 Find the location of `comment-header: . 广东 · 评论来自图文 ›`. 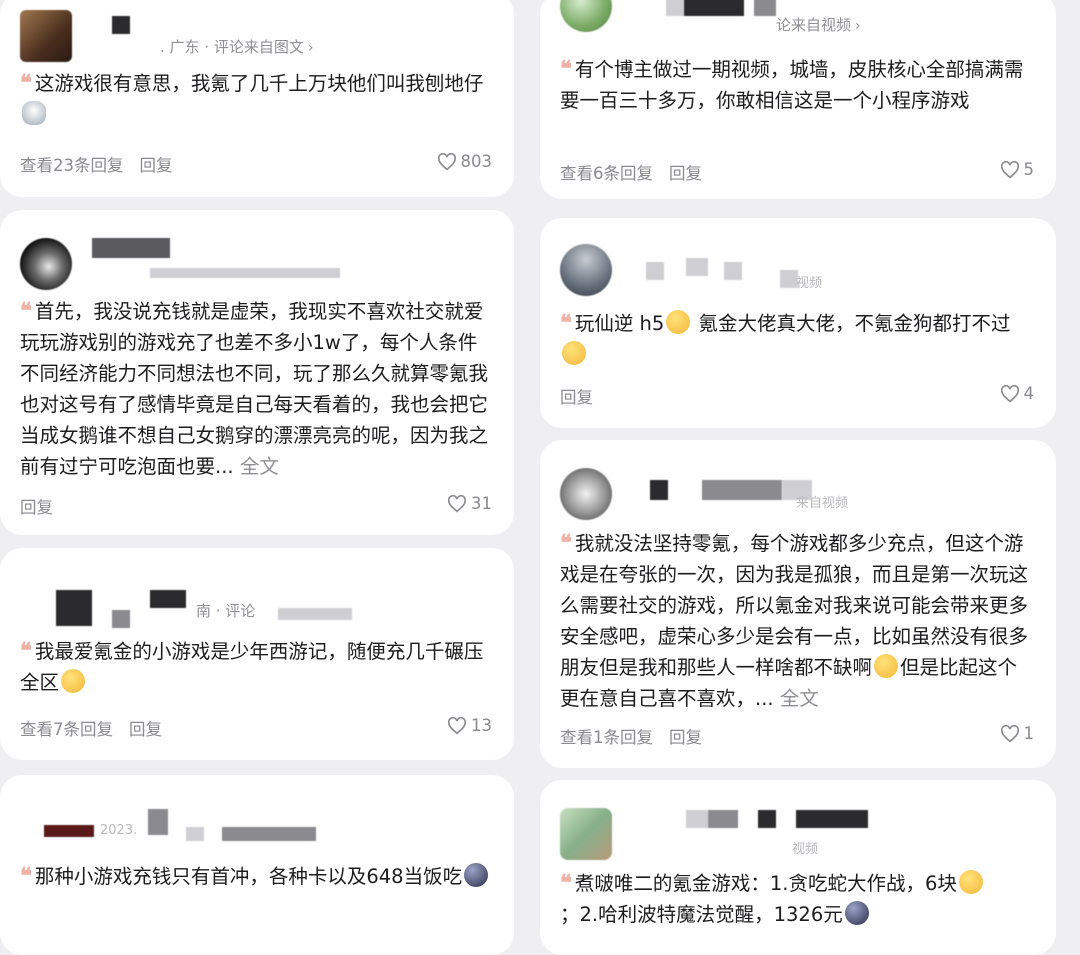

comment-header: . 广东 · 评论来自图文 › is located at coordinates (257, 31).